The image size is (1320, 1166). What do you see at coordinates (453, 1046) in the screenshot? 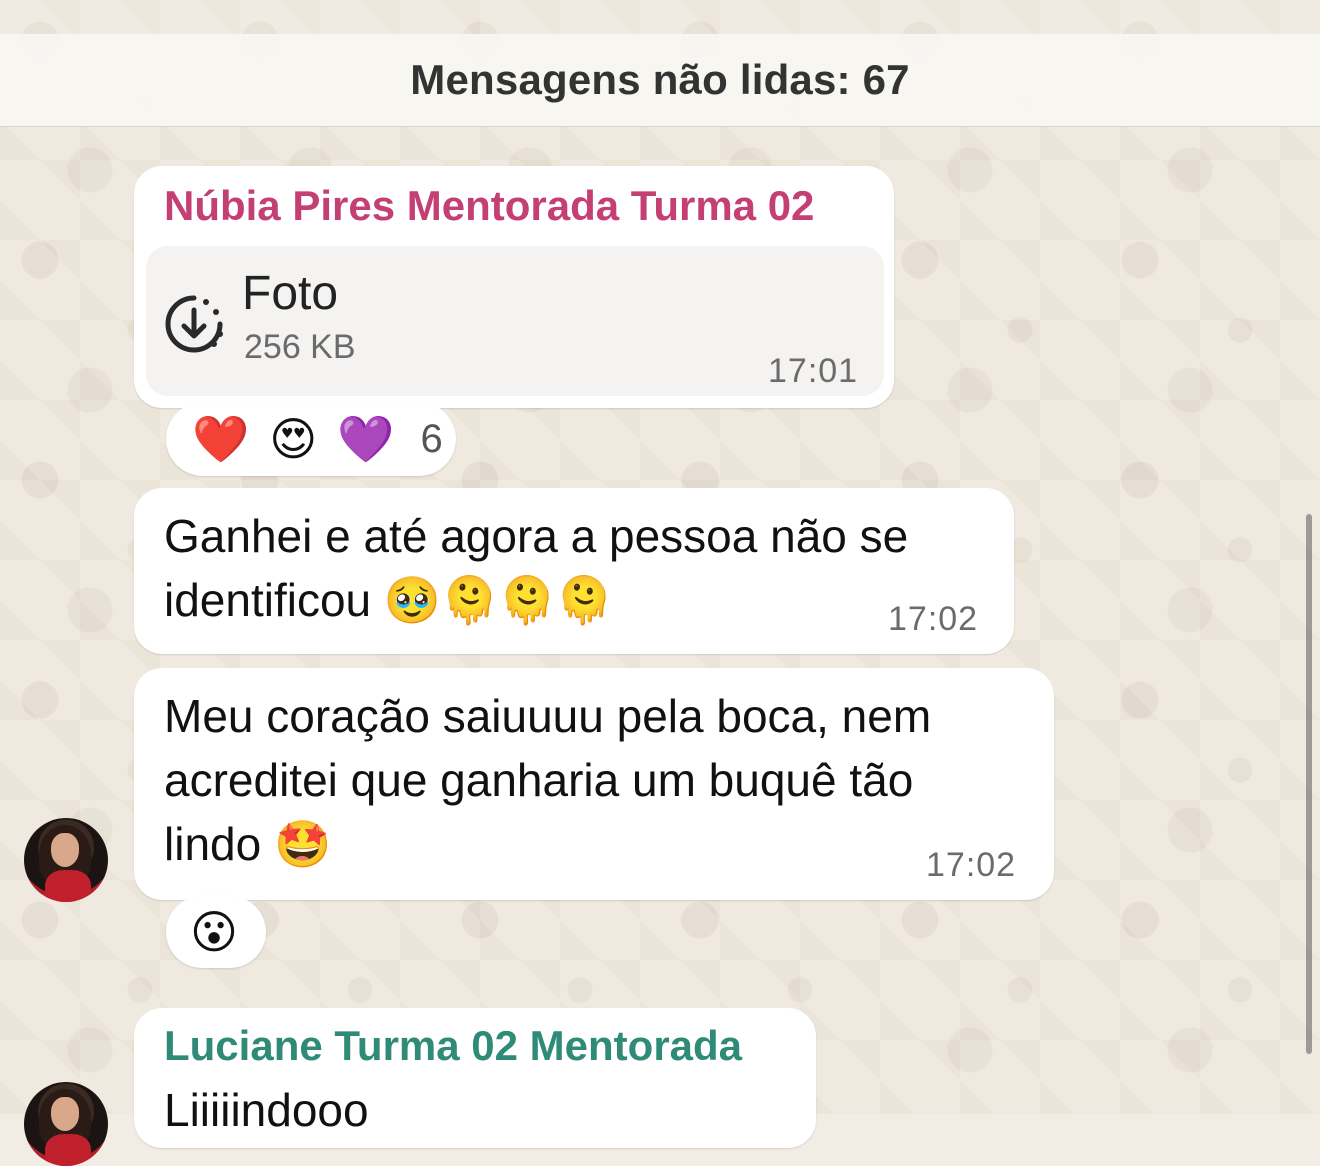
I see `sender-name: Luciane Turma 02 Mentorada` at bounding box center [453, 1046].